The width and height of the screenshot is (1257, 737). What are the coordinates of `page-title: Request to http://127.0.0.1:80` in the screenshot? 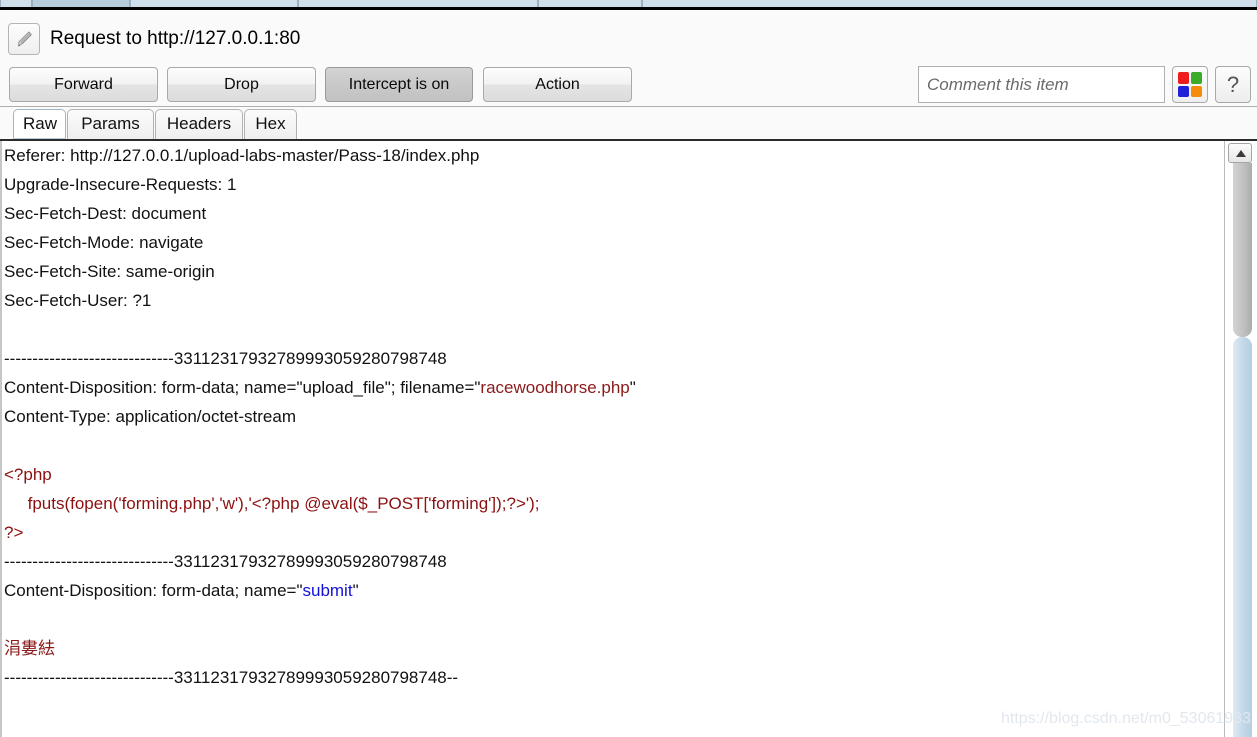 It's located at (175, 38).